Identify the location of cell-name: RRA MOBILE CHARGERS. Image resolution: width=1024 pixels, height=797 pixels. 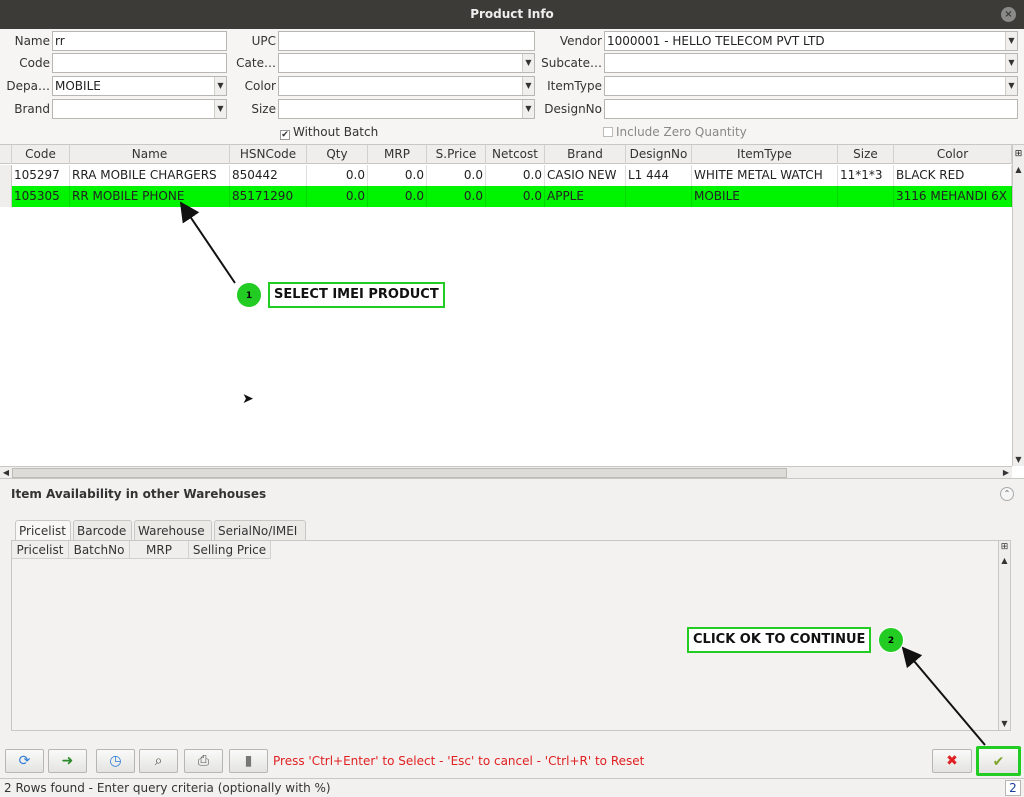
(150, 175).